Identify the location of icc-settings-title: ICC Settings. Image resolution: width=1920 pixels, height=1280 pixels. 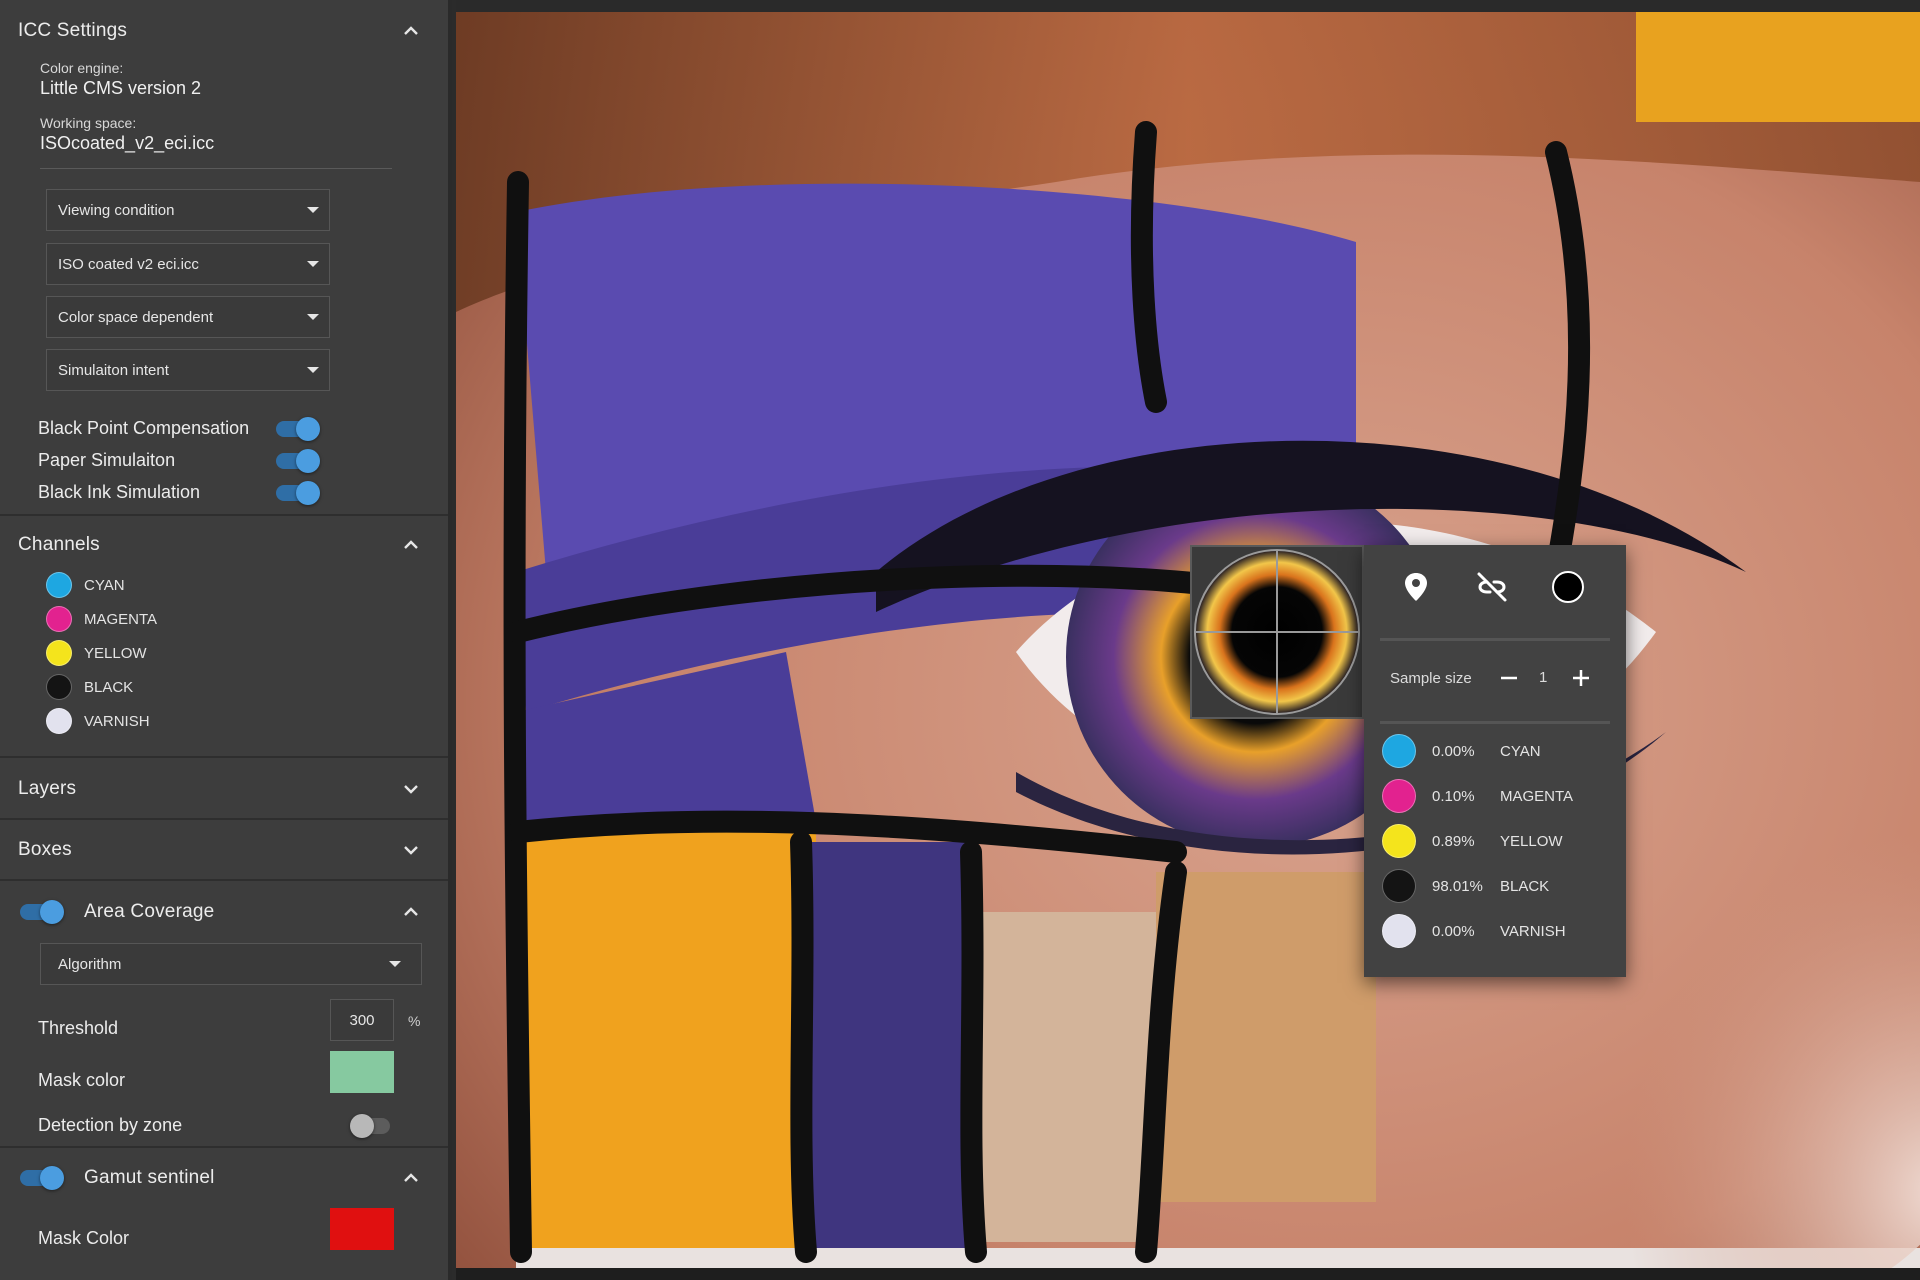
(73, 30).